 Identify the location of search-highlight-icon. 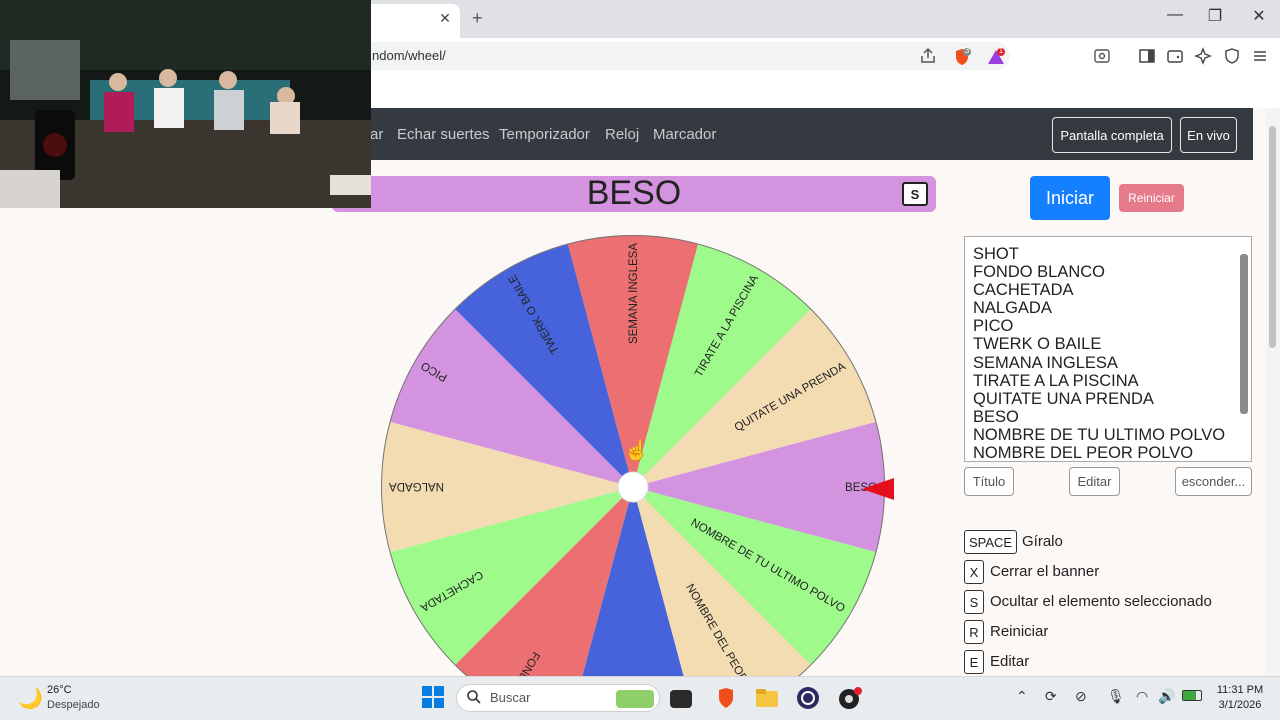
(635, 699).